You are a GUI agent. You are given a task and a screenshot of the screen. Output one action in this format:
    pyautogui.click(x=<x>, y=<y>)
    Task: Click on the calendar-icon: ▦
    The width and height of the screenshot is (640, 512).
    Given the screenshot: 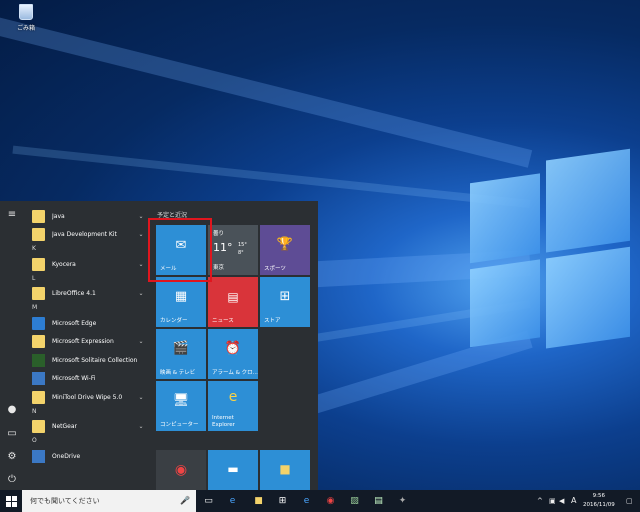 What is the action you would take?
    pyautogui.click(x=181, y=296)
    